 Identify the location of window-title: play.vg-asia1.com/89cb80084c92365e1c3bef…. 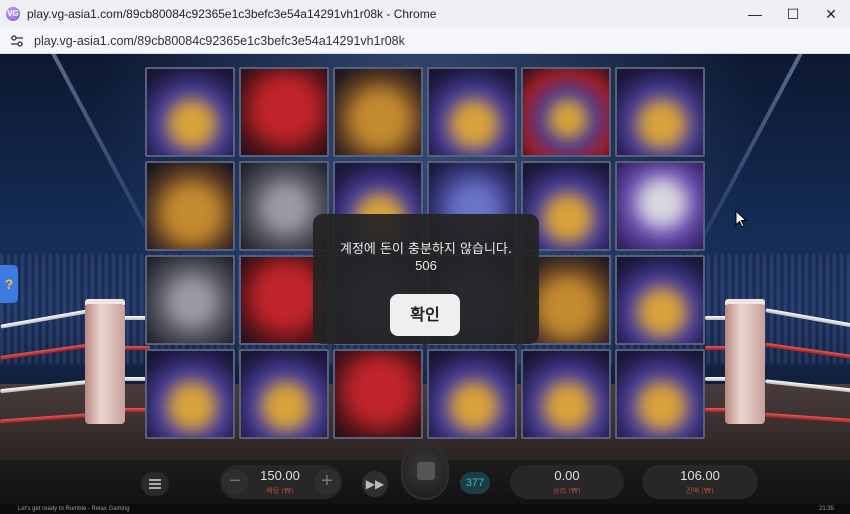
(232, 14).